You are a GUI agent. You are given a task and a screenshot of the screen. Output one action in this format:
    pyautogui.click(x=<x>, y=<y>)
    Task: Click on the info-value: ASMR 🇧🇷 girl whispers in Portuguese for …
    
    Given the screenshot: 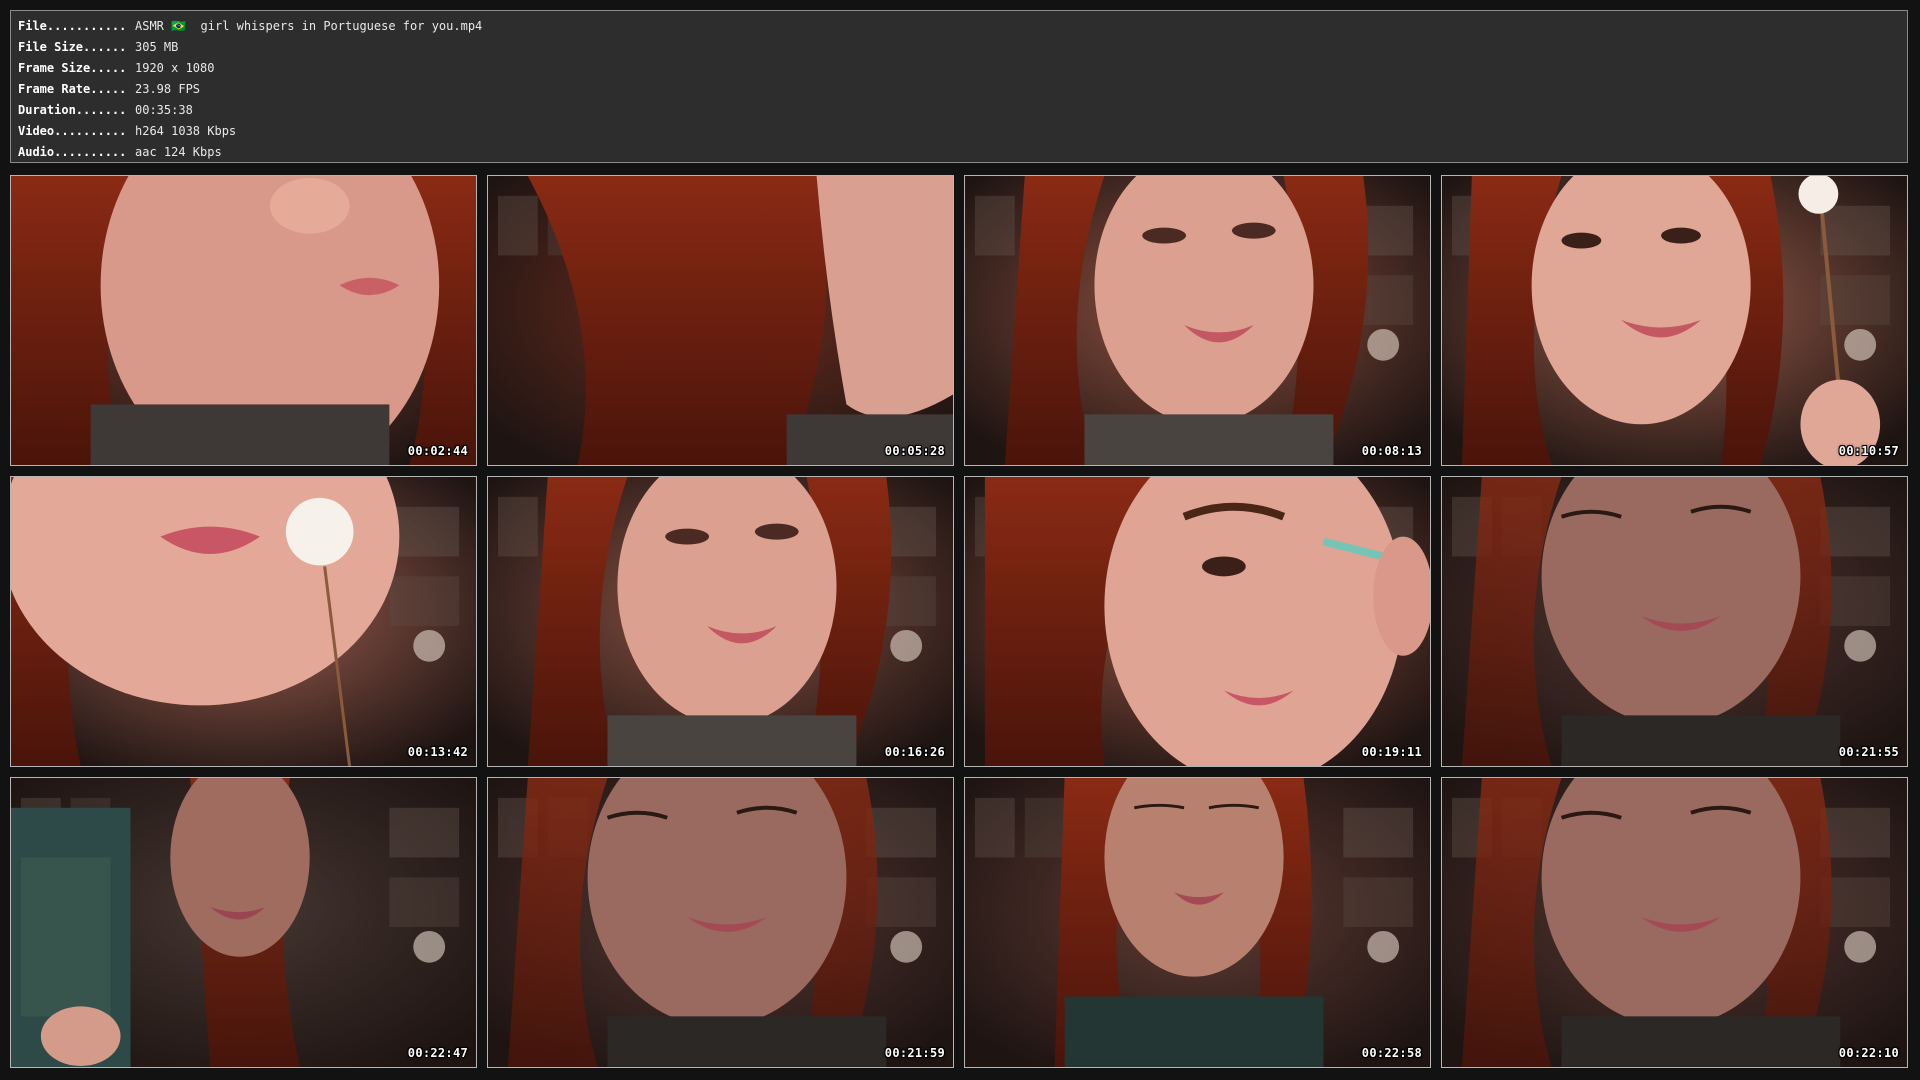 What is the action you would take?
    pyautogui.click(x=309, y=26)
    